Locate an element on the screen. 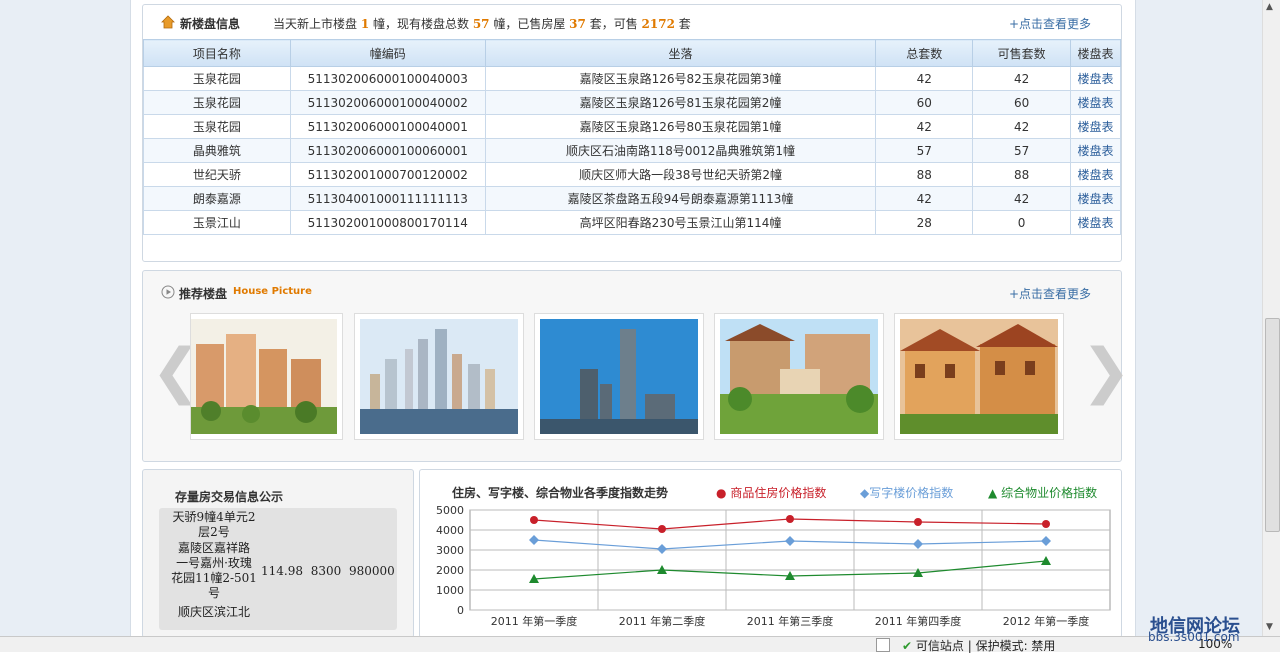 This screenshot has width=1280, height=654. new-listings-title: 新楼盘信息 is located at coordinates (210, 24).